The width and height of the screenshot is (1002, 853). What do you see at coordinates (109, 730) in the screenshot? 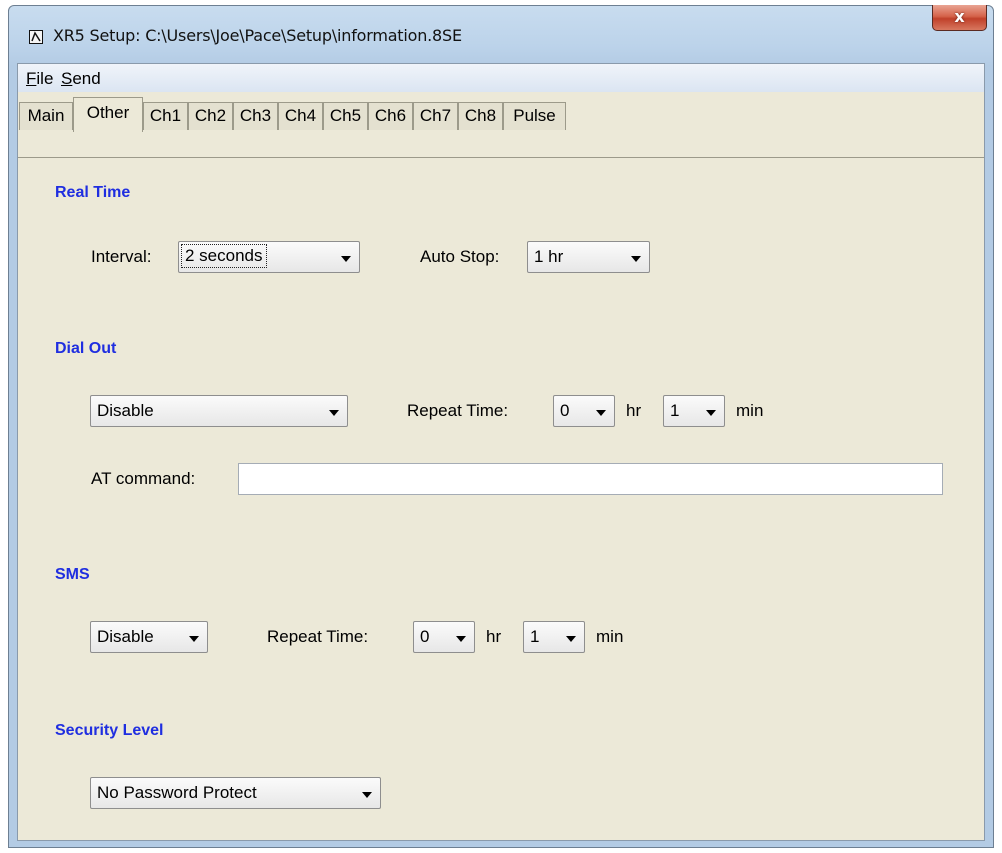
I see `security-level-heading: Security Level` at bounding box center [109, 730].